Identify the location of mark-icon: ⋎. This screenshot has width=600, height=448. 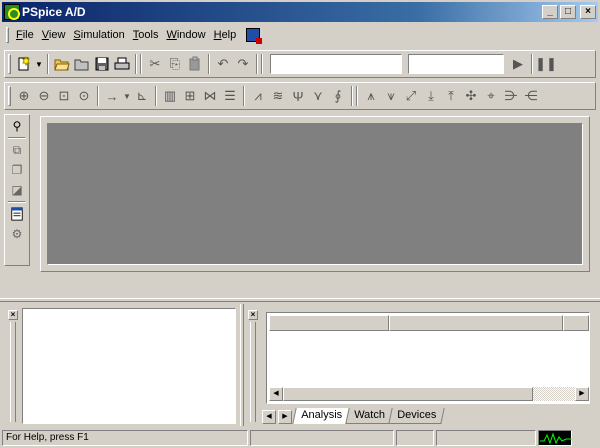
(318, 96).